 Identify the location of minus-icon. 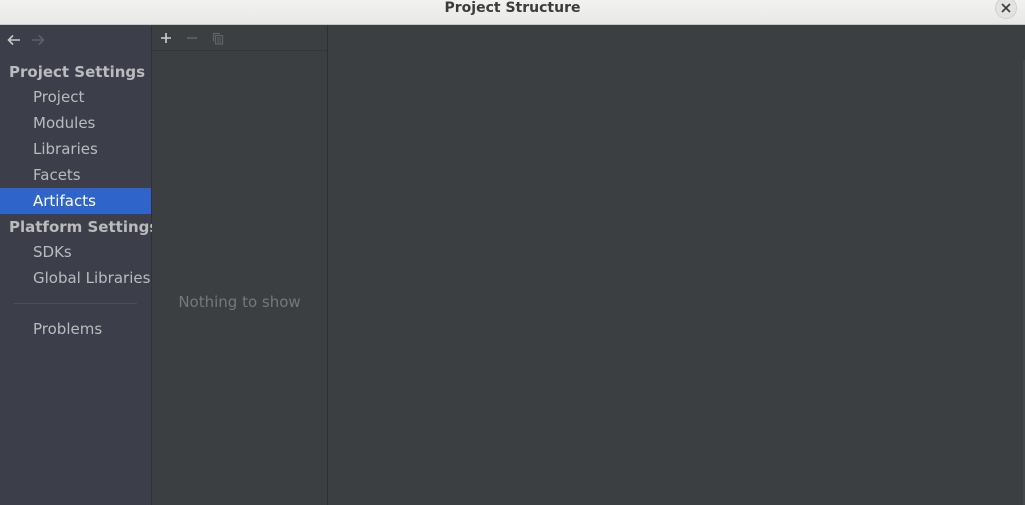
(192, 38).